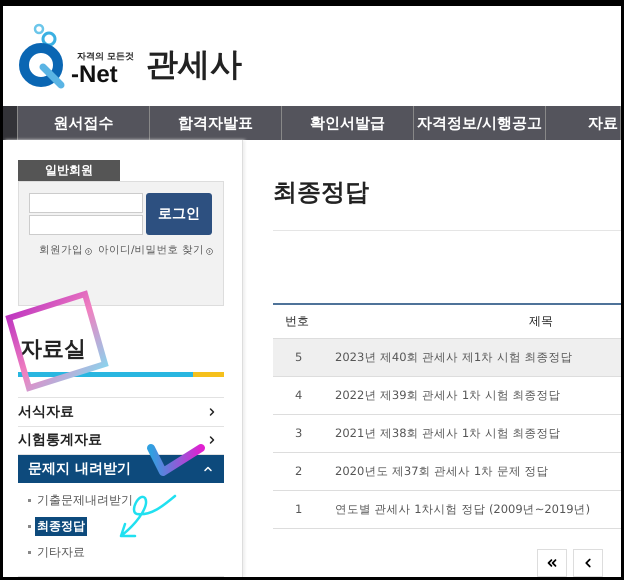 This screenshot has height=580, width=624. What do you see at coordinates (61, 552) in the screenshot?
I see `submenu-item: 기타자료` at bounding box center [61, 552].